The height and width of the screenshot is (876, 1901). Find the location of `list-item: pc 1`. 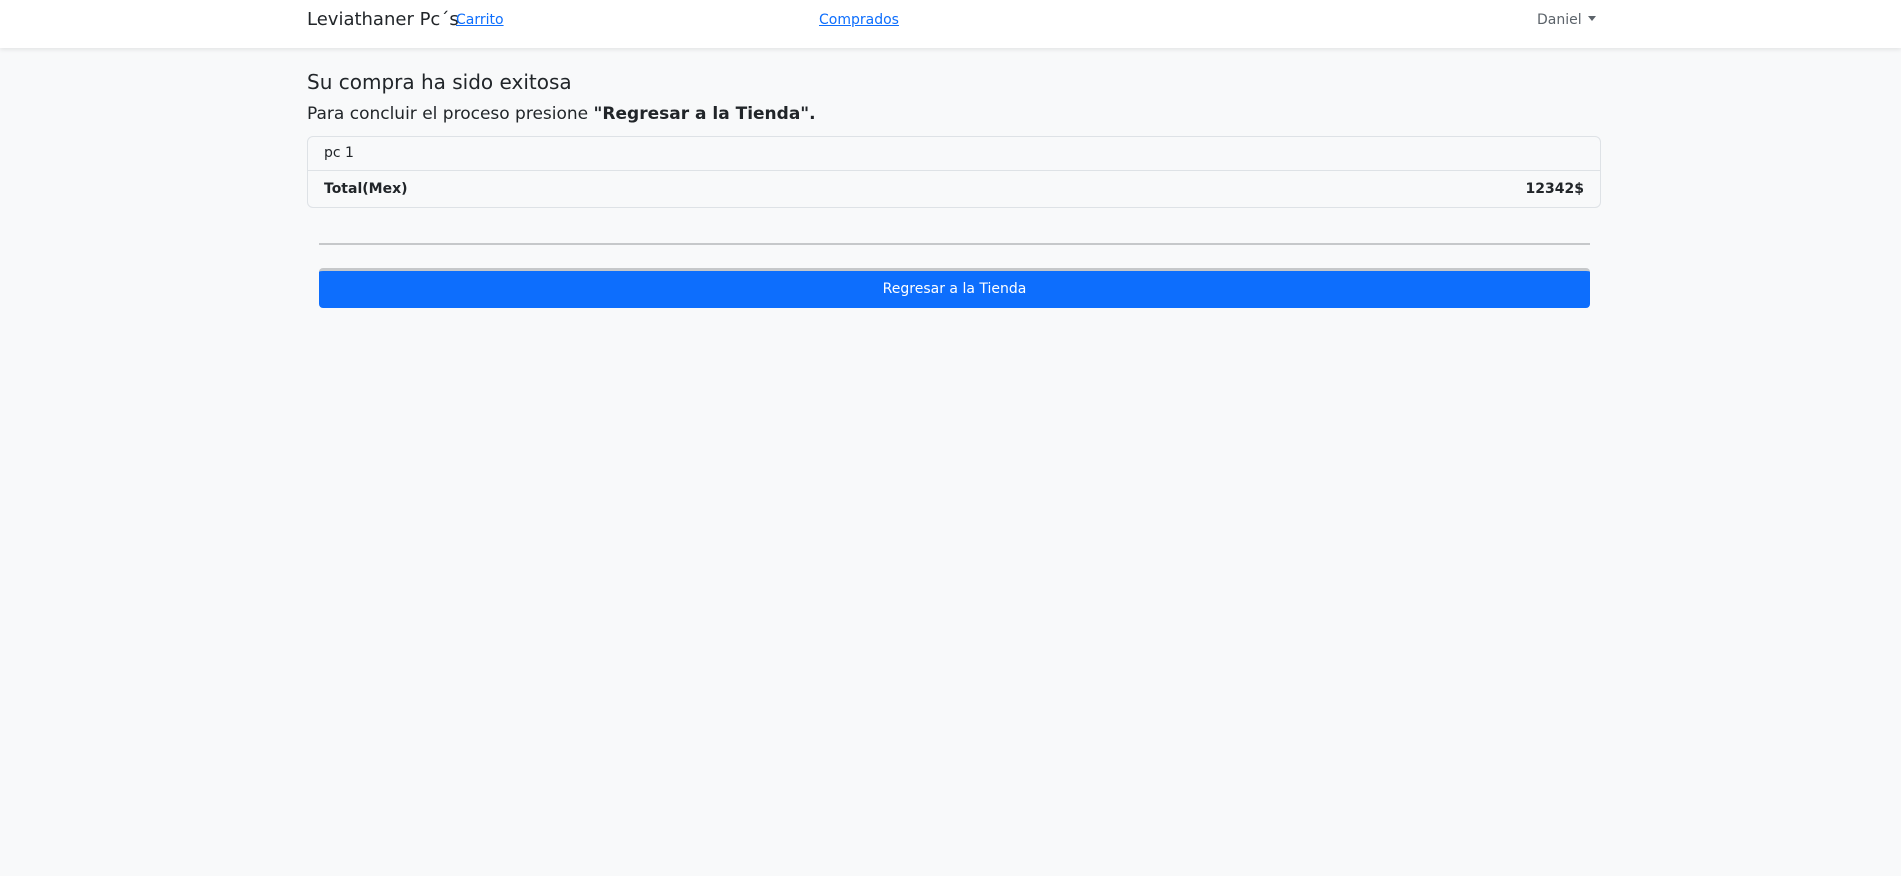

list-item: pc 1 is located at coordinates (954, 154).